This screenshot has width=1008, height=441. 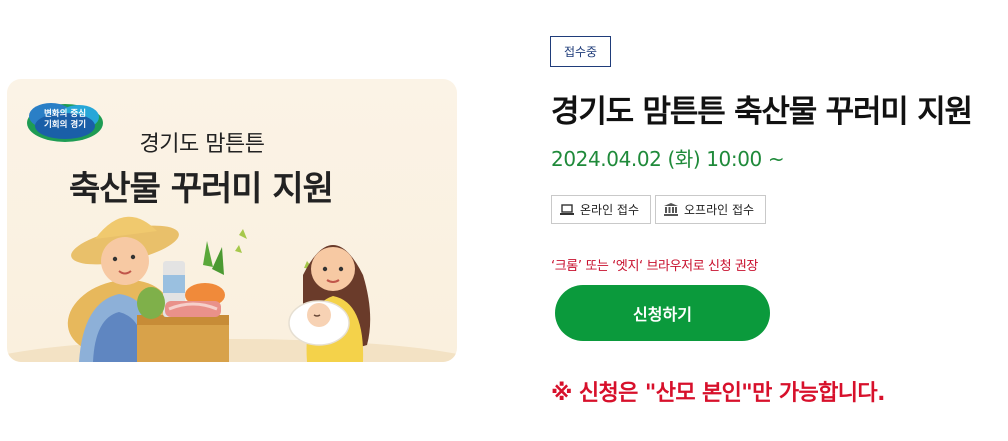 I want to click on banner-subtitle: 경기도 맘튼튼, so click(x=202, y=144).